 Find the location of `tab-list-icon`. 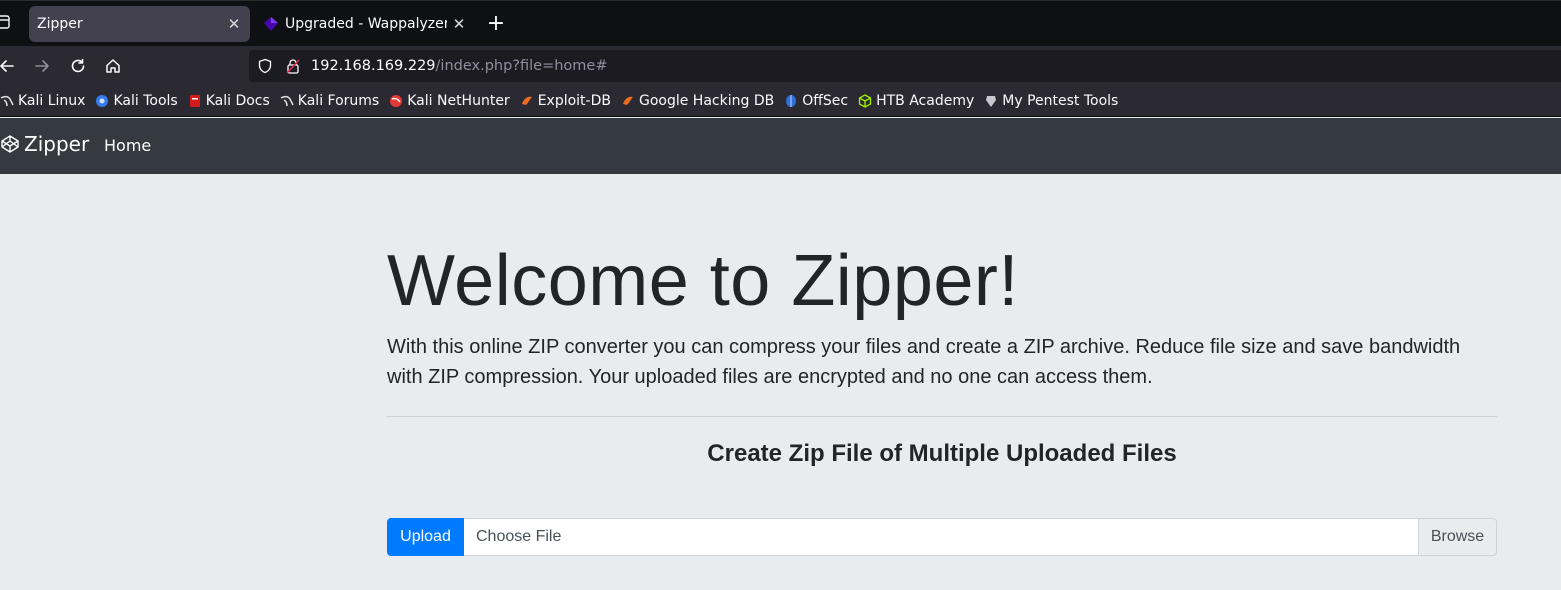

tab-list-icon is located at coordinates (5, 22).